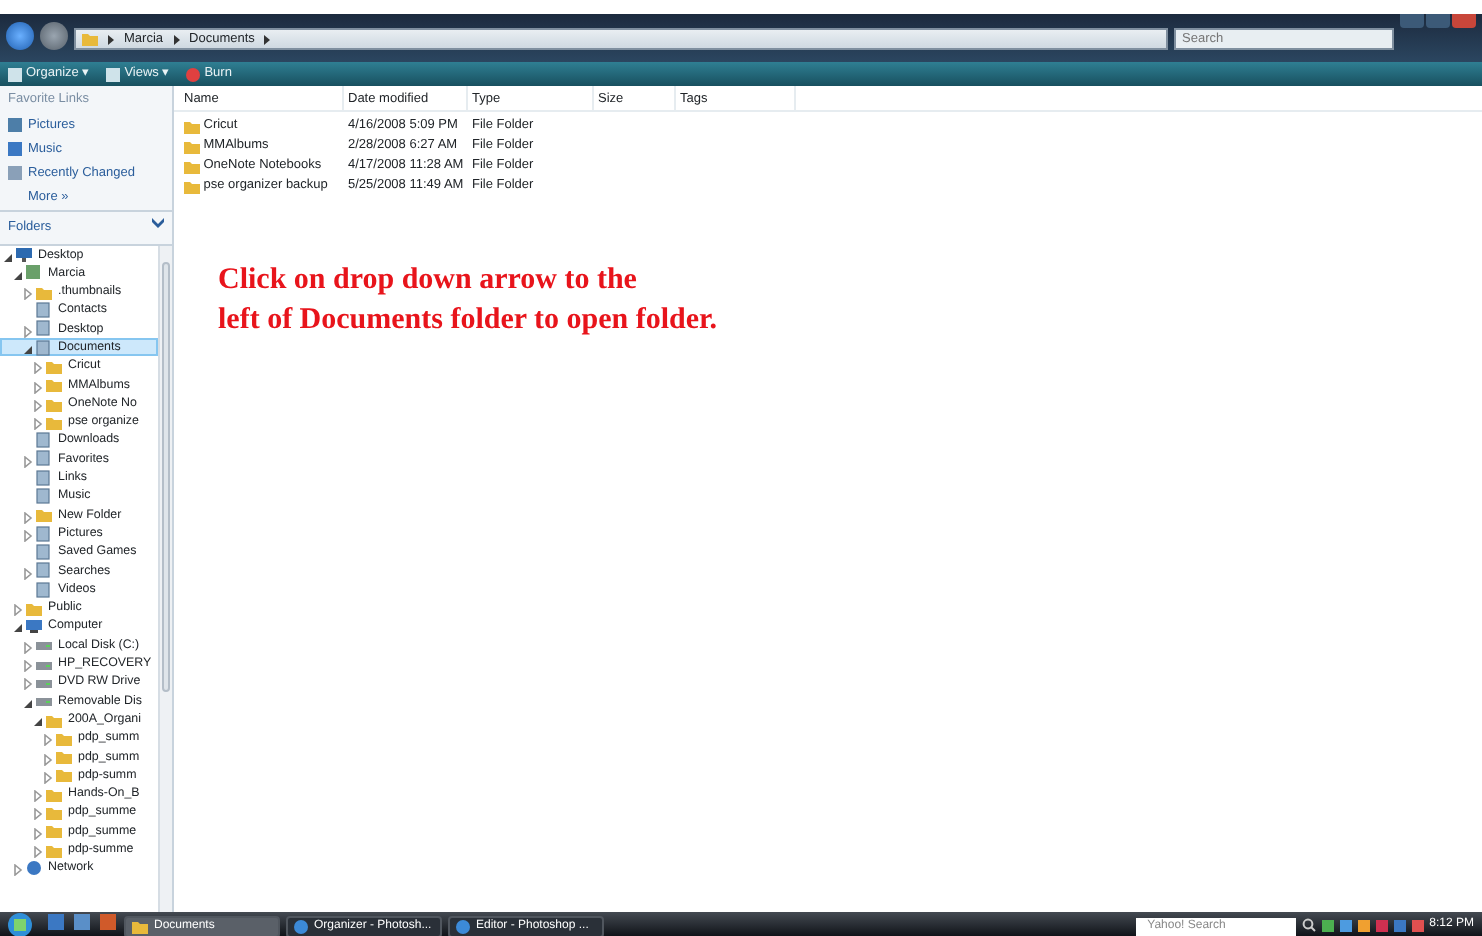 The width and height of the screenshot is (1482, 936). I want to click on chevron-icon, so click(158, 222).